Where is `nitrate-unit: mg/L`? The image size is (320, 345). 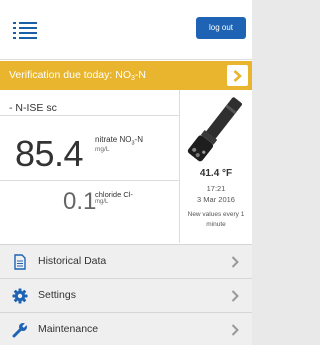 nitrate-unit: mg/L is located at coordinates (102, 149).